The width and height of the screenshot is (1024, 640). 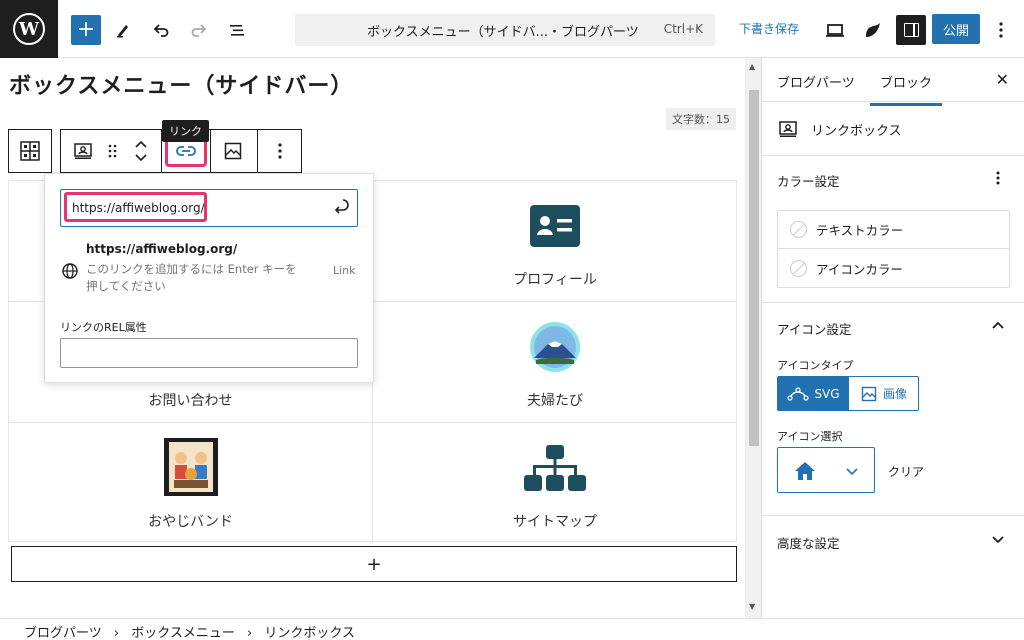 I want to click on color-settings-title: カラー設定, so click(x=808, y=181).